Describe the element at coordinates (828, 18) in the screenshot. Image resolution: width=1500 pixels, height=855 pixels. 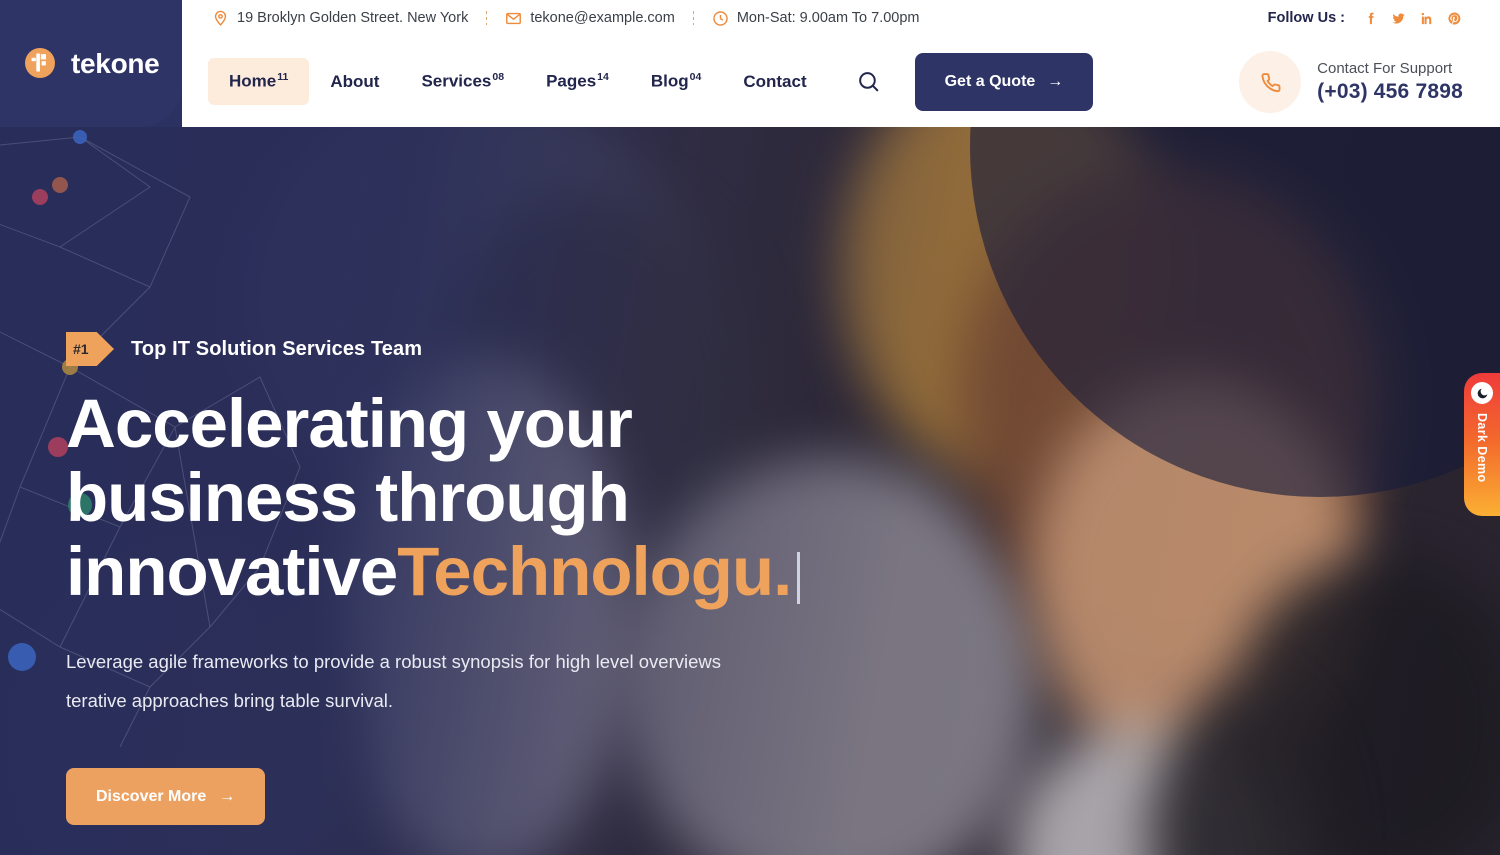
I see `top-bar-hours-text: Mon-Sat: 9.00am To 7.00pm` at that location.